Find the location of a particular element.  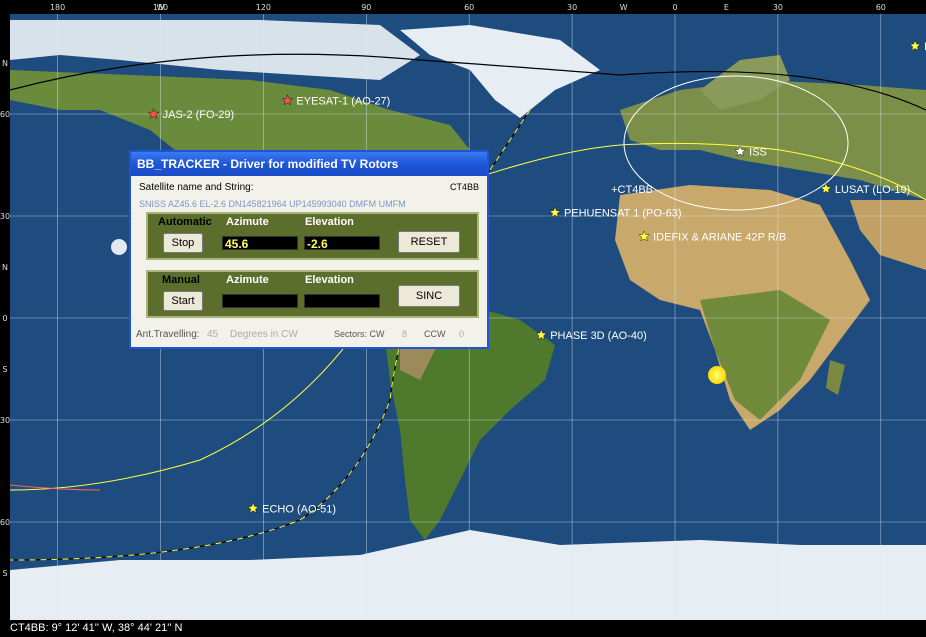

satellite-name: ISS is located at coordinates (758, 152).